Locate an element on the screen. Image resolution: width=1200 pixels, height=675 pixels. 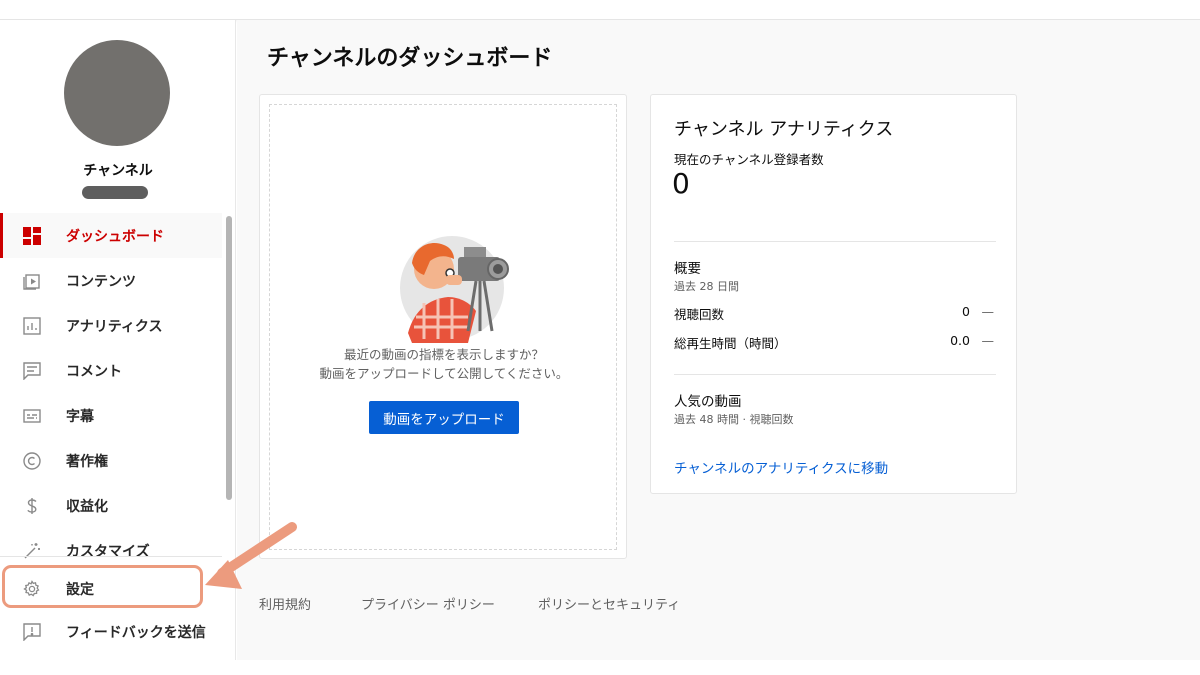
sidebar-item-label: フィードバックを送信 is located at coordinates (136, 632).